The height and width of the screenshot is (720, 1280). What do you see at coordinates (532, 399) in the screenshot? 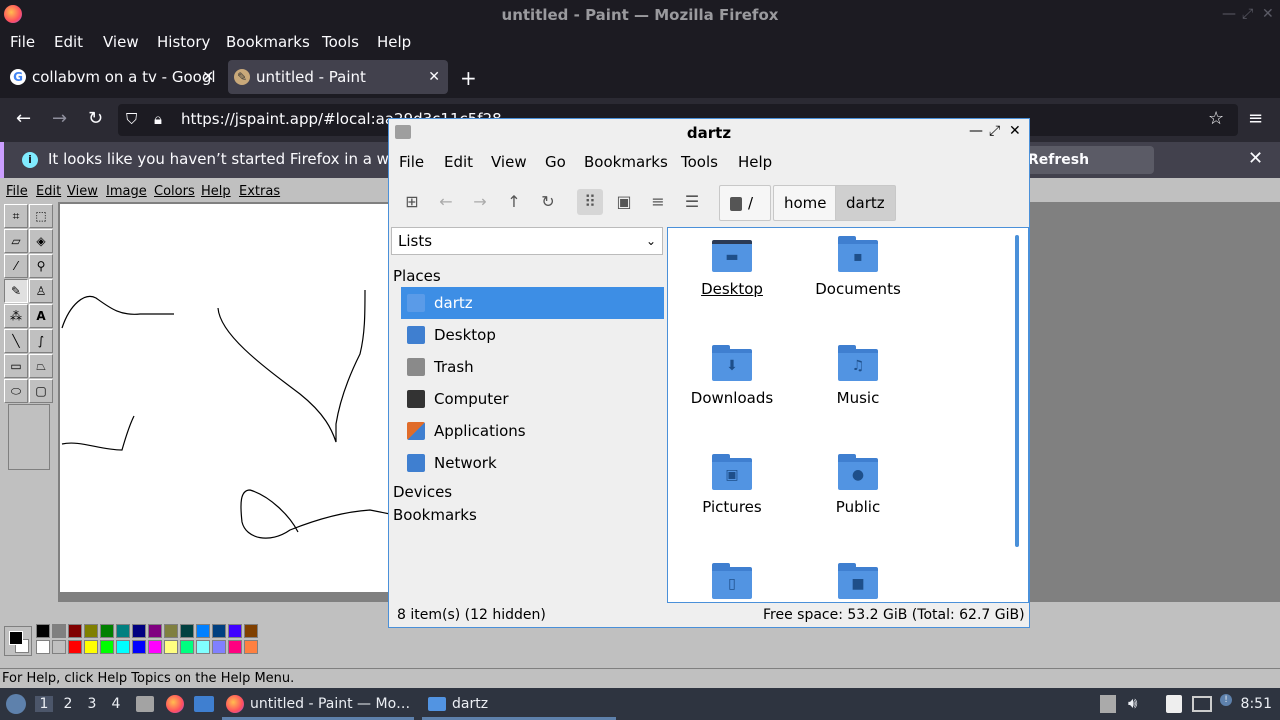
I see `sidebar-item-computer: Computer` at bounding box center [532, 399].